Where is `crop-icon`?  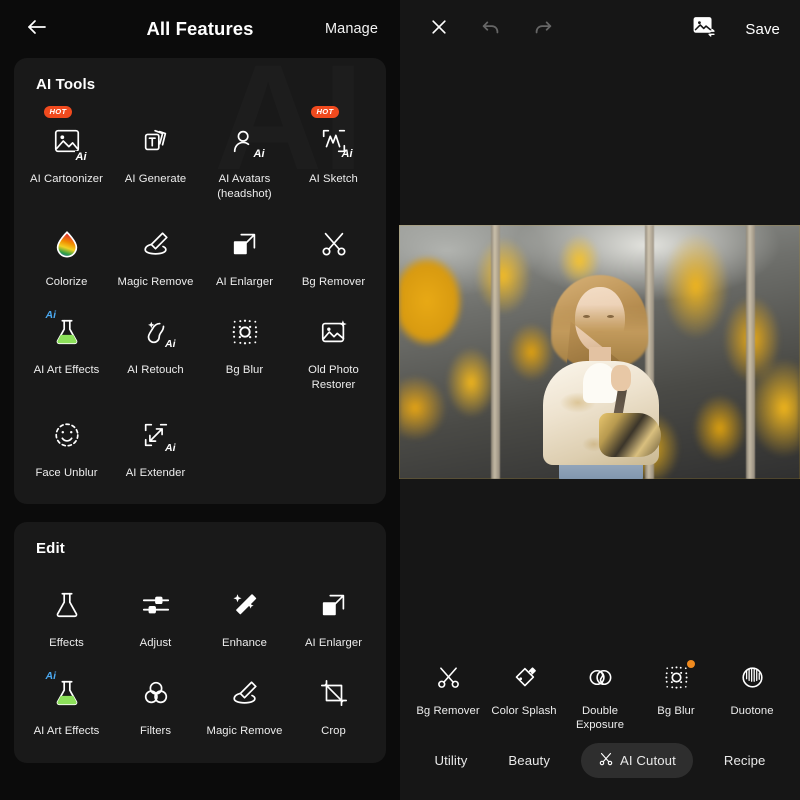 crop-icon is located at coordinates (334, 693).